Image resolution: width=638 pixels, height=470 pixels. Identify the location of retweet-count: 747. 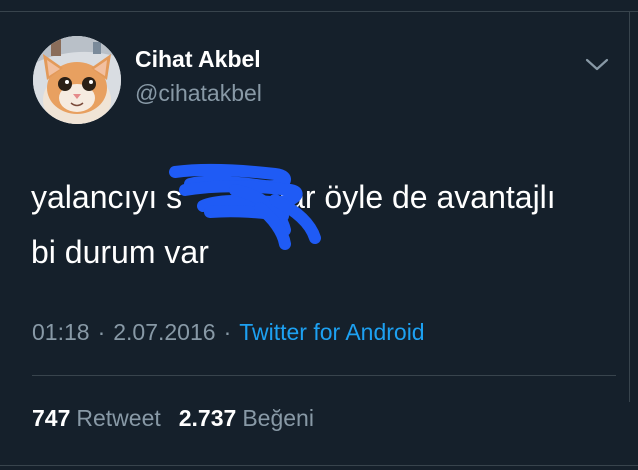
(51, 418).